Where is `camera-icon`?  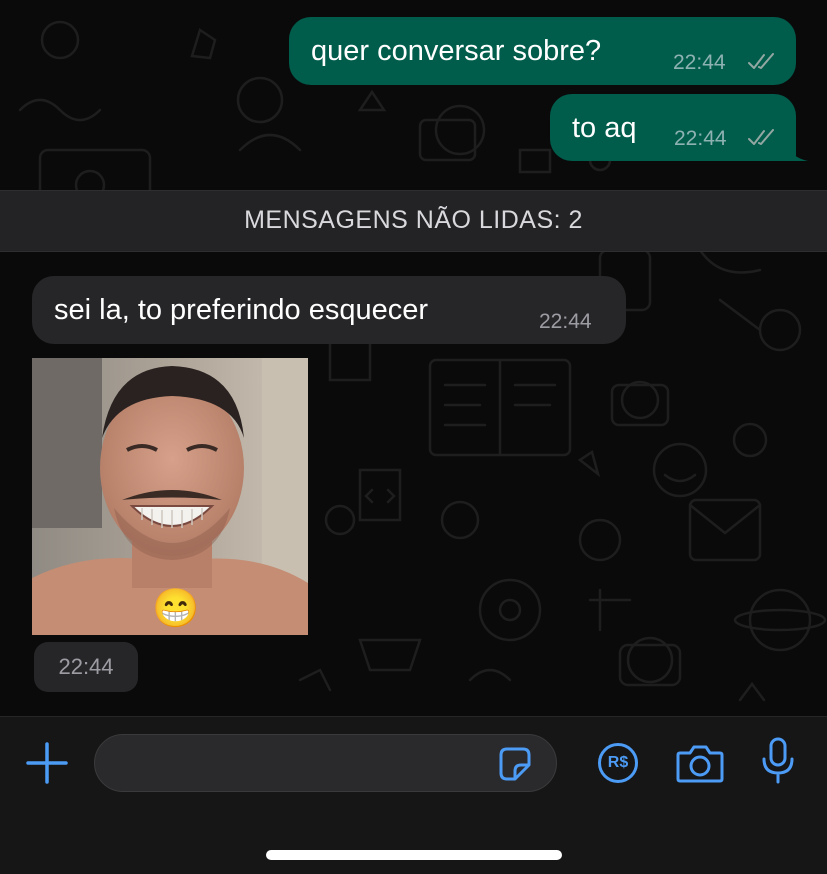 camera-icon is located at coordinates (700, 763).